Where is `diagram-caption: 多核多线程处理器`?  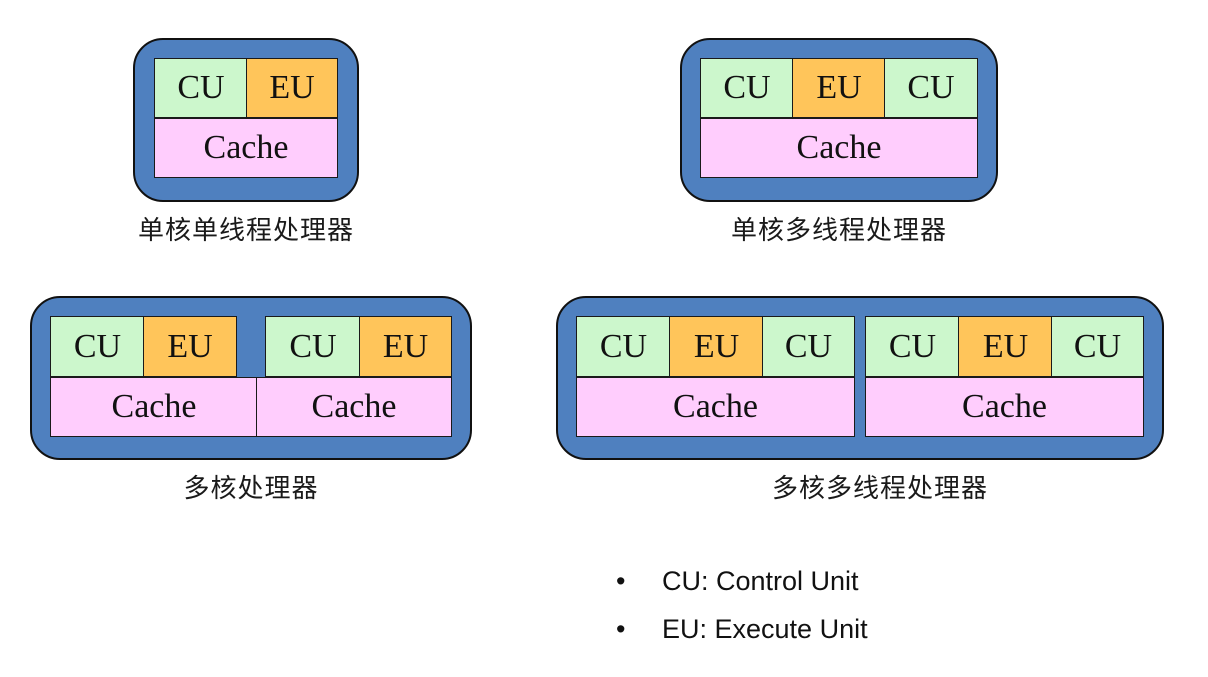 diagram-caption: 多核多线程处理器 is located at coordinates (879, 489).